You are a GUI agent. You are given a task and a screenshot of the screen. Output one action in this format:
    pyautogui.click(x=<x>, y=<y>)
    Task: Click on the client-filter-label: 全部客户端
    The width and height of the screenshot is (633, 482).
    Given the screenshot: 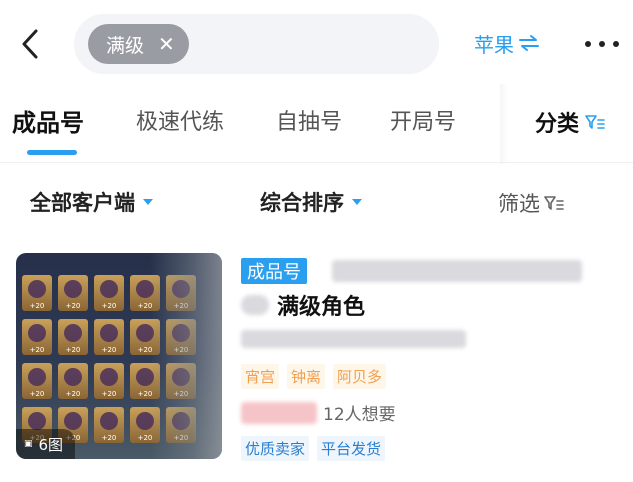 What is the action you would take?
    pyautogui.click(x=82, y=203)
    